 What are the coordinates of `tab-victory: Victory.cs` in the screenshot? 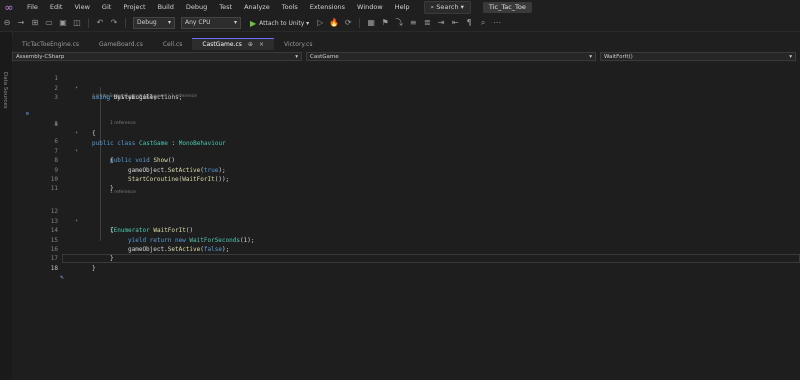 It's located at (298, 44).